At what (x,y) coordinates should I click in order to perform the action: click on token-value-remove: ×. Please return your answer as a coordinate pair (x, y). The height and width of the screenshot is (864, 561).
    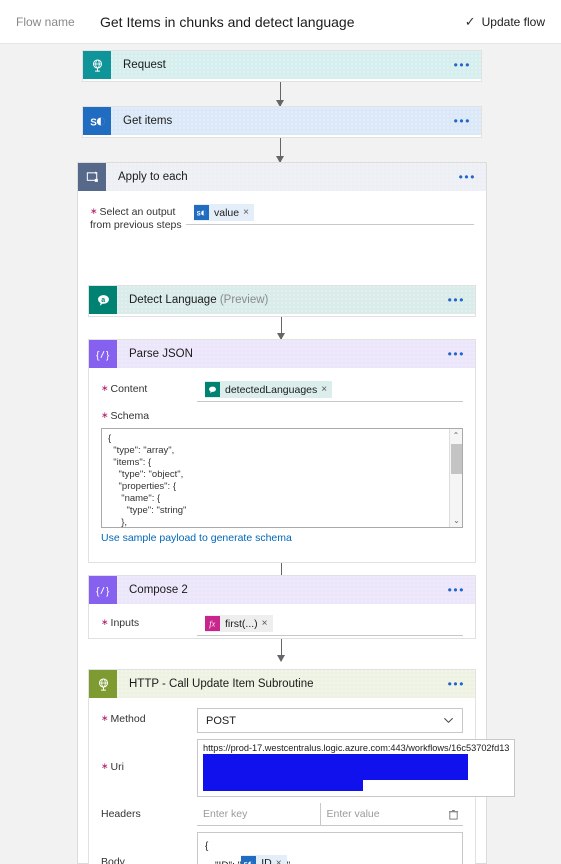
    Looking at the image, I should click on (248, 212).